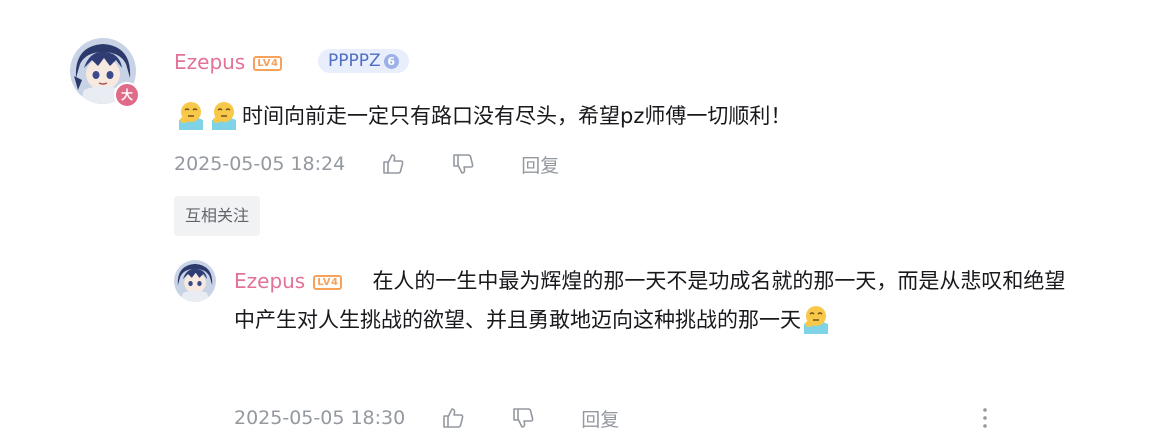 The height and width of the screenshot is (446, 1153). What do you see at coordinates (269, 281) in the screenshot?
I see `reply-username: Ezepus` at bounding box center [269, 281].